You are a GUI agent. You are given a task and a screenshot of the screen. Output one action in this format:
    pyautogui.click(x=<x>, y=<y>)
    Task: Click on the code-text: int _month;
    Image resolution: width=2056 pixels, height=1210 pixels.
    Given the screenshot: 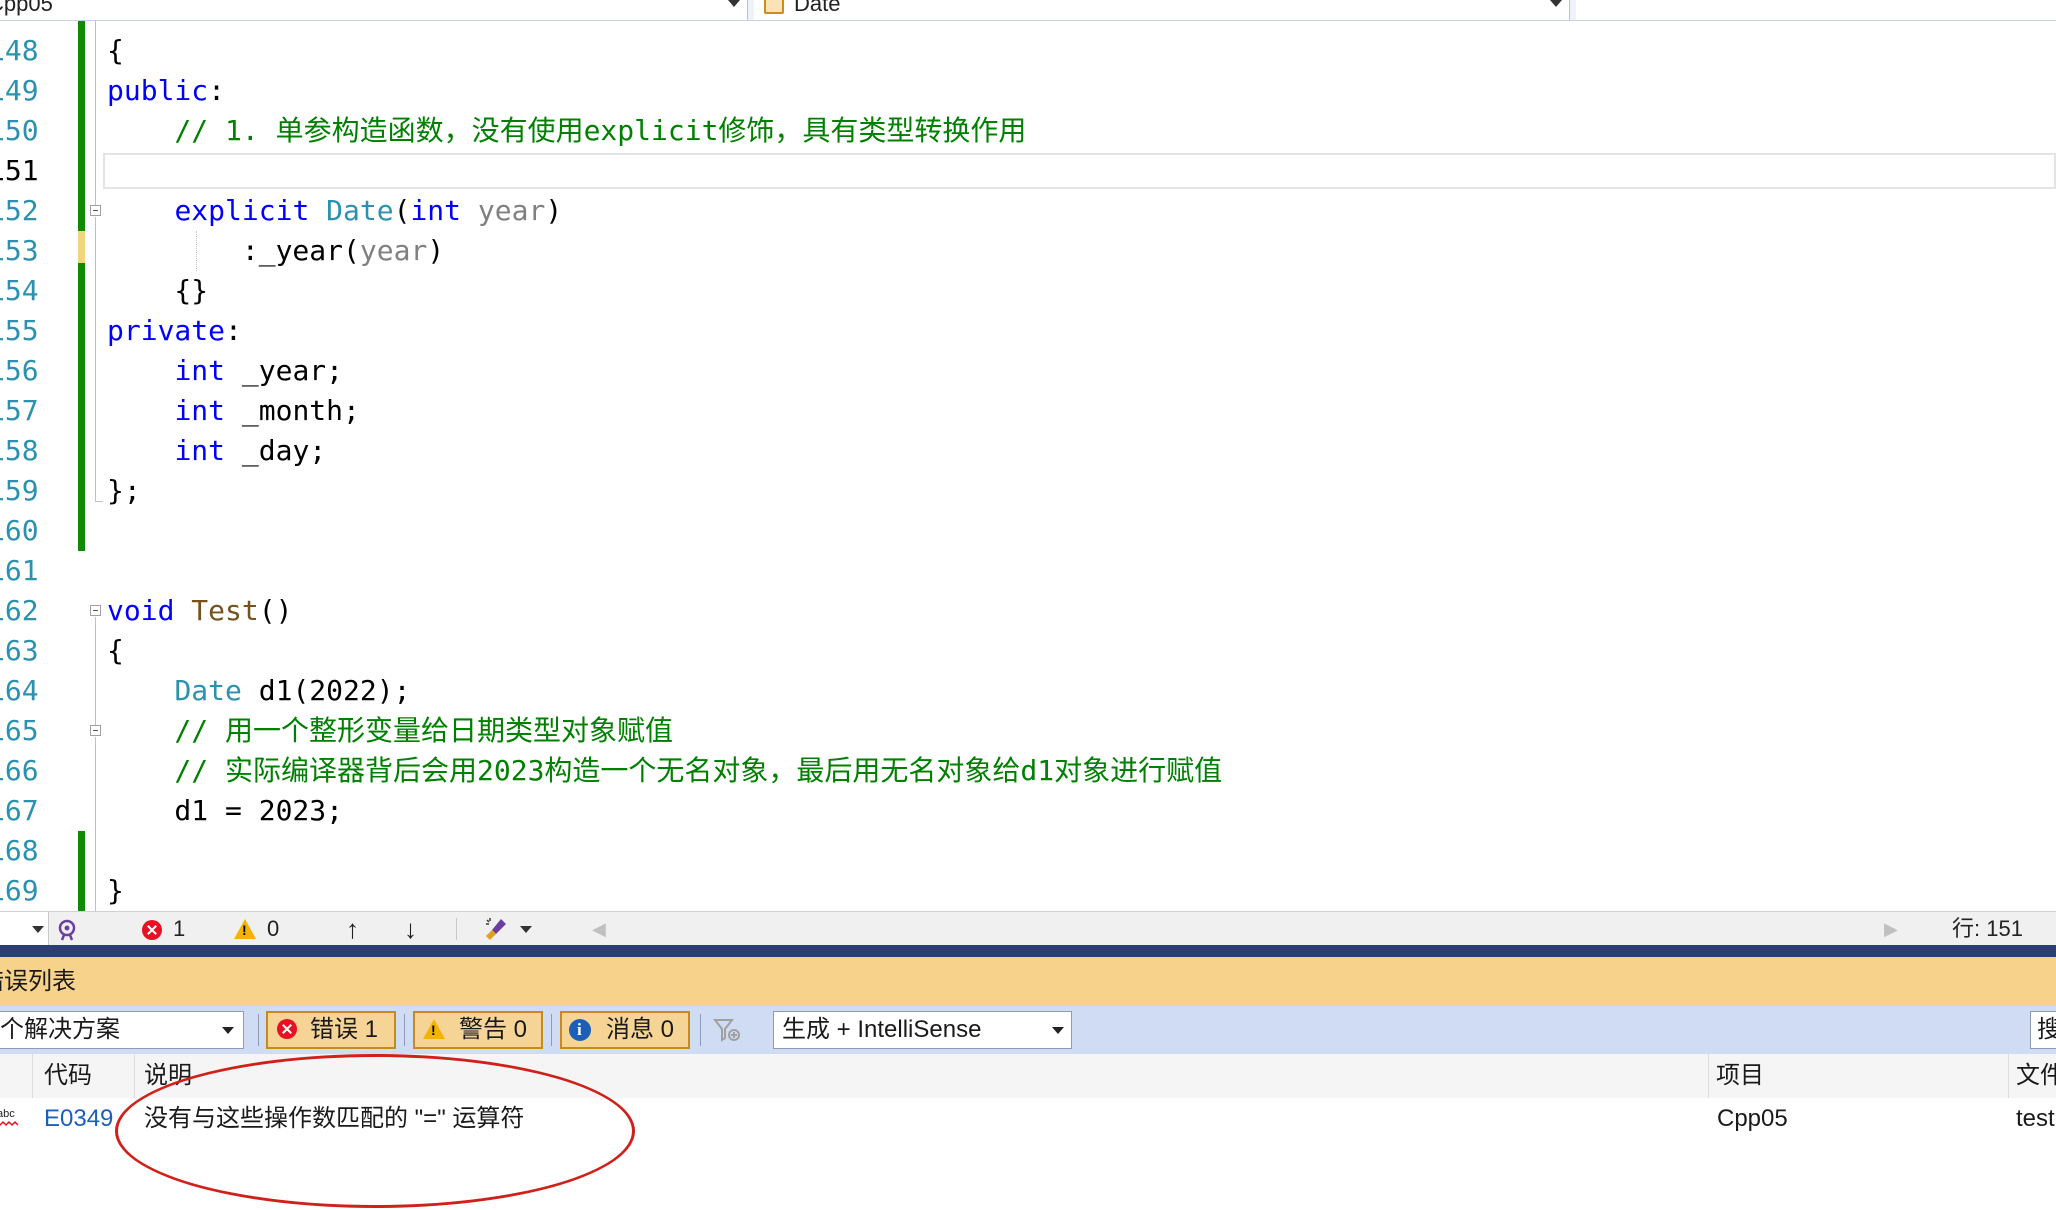 What is the action you would take?
    pyautogui.click(x=233, y=411)
    